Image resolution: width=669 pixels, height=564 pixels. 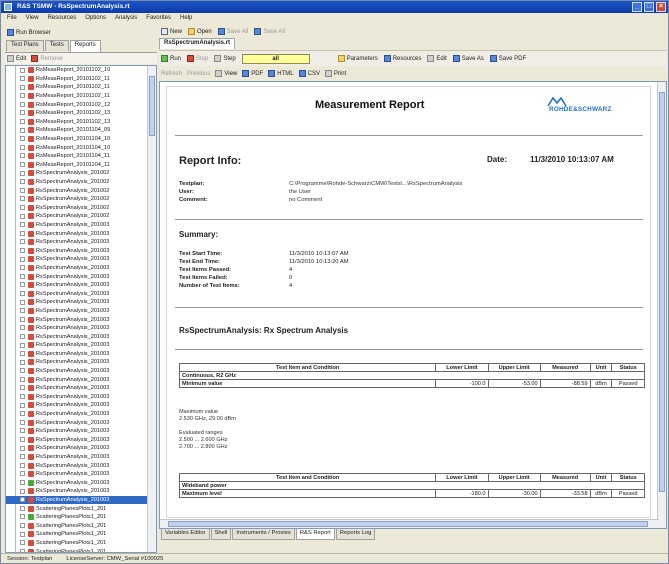 I want to click on edit-report-button: Edit, so click(x=16, y=58).